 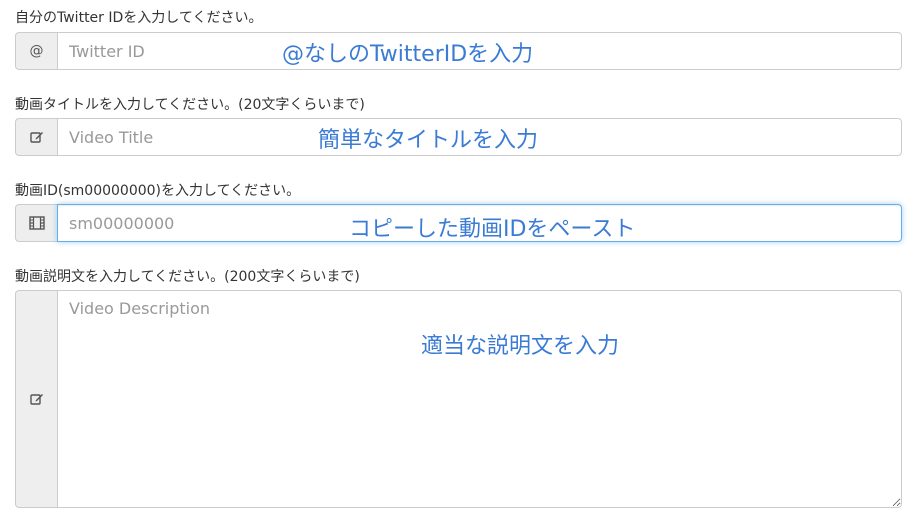 I want to click on video-id-input-group, so click(x=458, y=223).